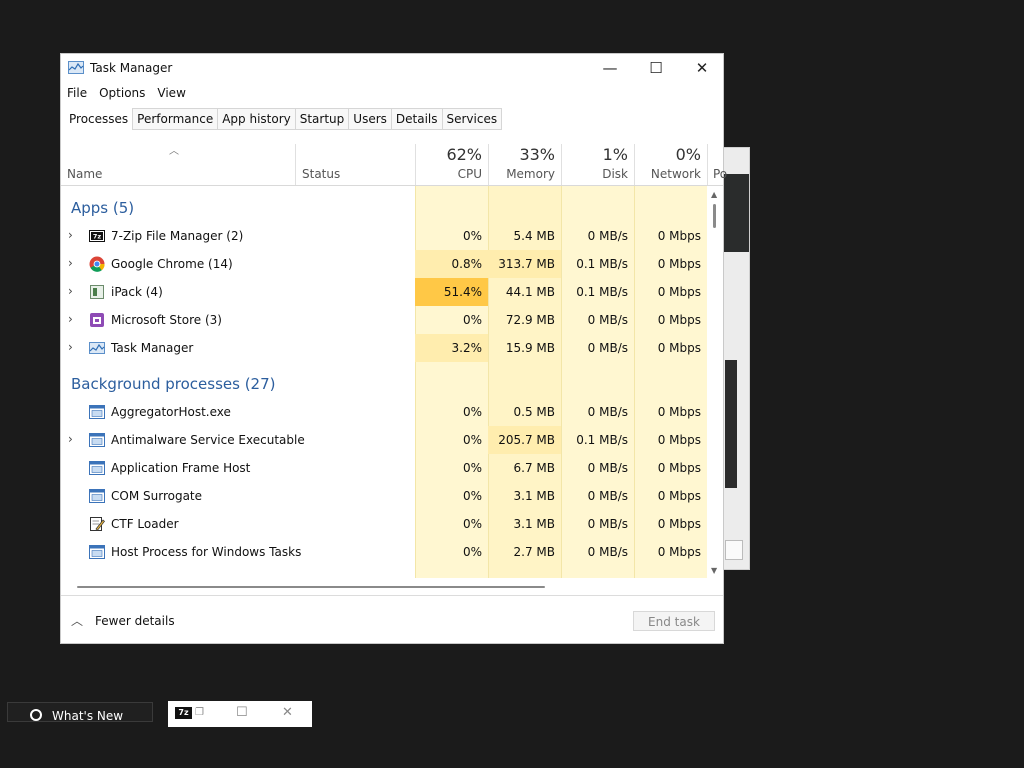 Image resolution: width=1024 pixels, height=768 pixels. What do you see at coordinates (172, 264) in the screenshot?
I see `process-name: Google Chrome (14)` at bounding box center [172, 264].